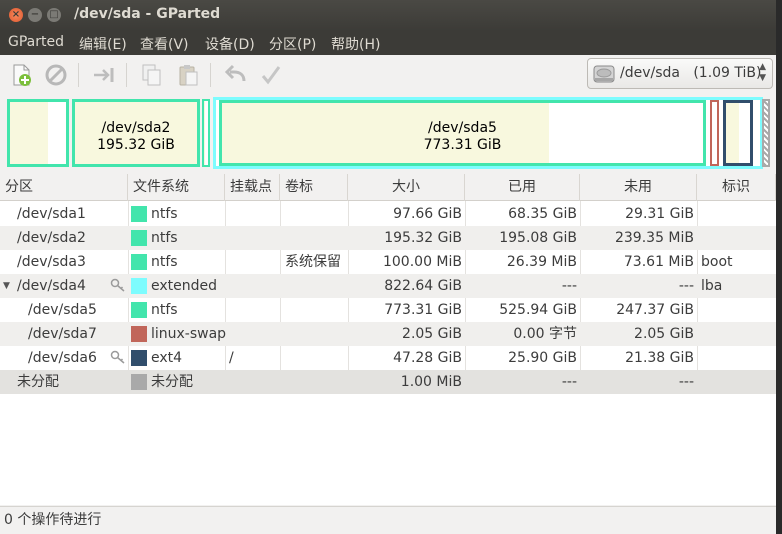 The width and height of the screenshot is (782, 534). Describe the element at coordinates (388, 15) in the screenshot. I see `title-bar: × − □ /dev/sda - GParted` at that location.